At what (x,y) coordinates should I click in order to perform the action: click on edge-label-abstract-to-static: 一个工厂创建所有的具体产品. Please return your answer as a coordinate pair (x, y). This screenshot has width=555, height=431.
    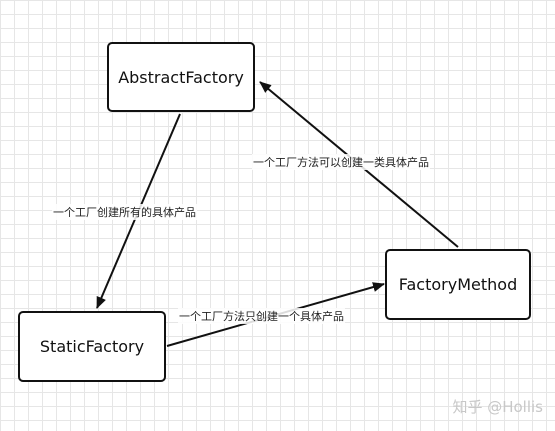
    Looking at the image, I should click on (124, 212).